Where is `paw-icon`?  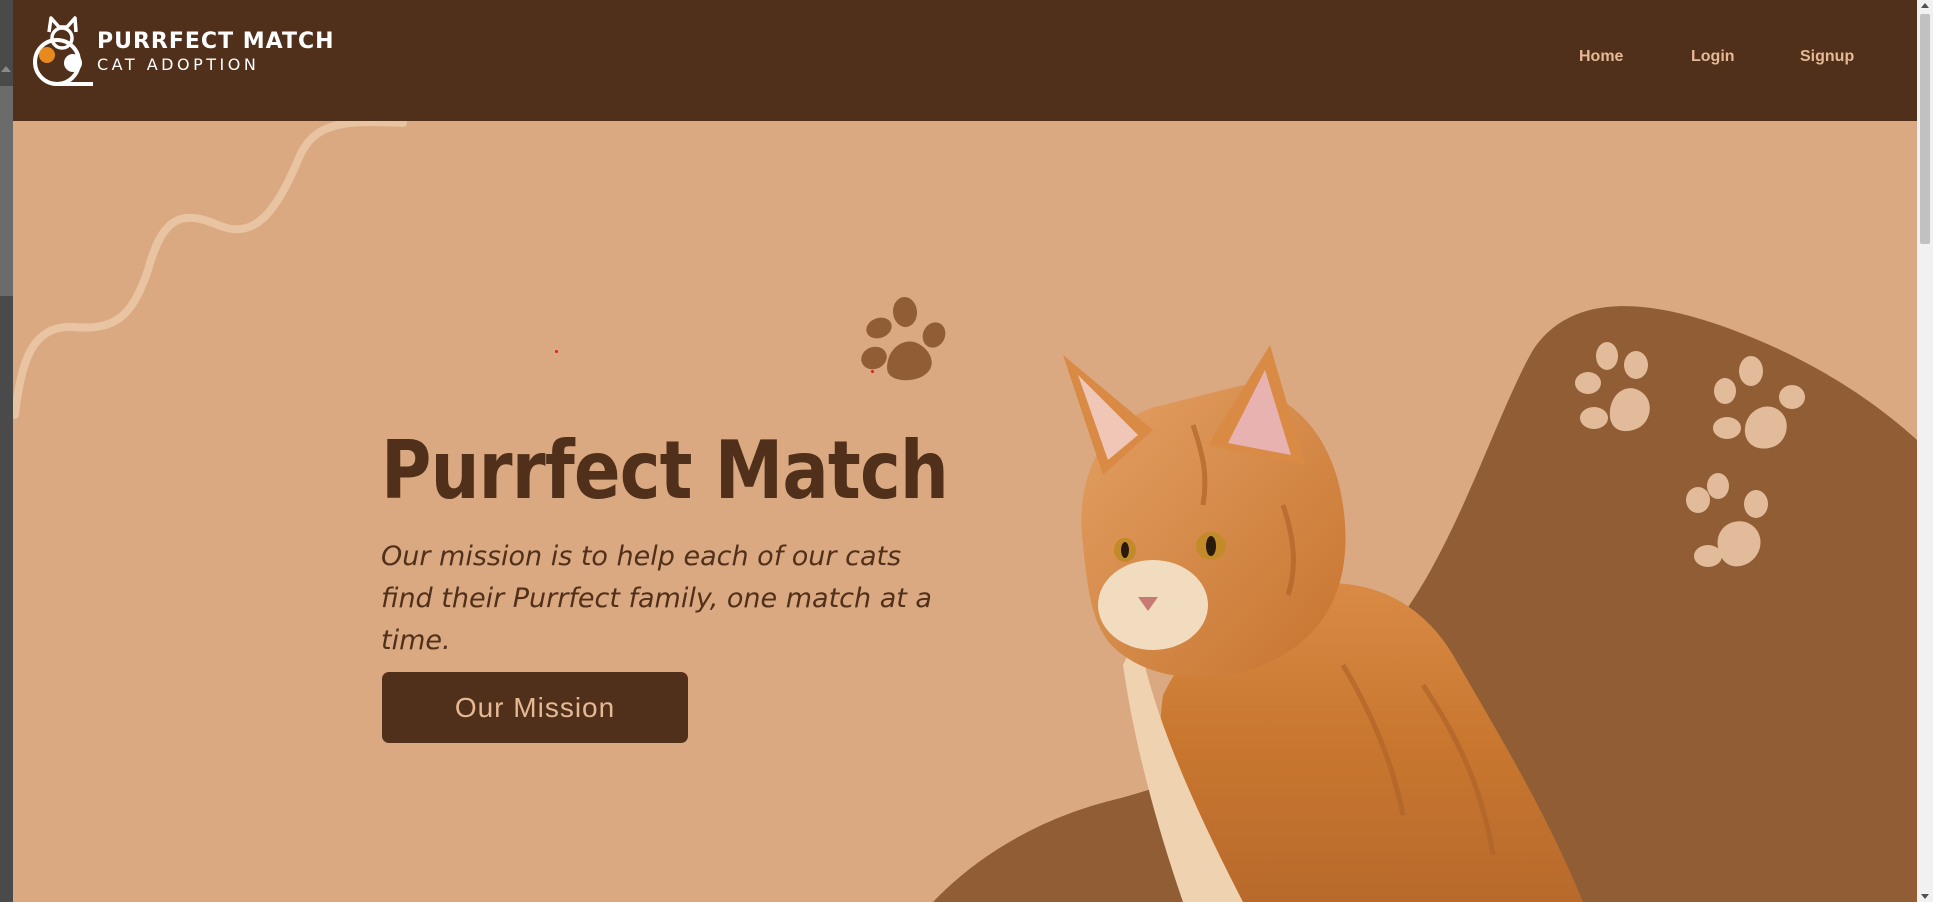 paw-icon is located at coordinates (1759, 402).